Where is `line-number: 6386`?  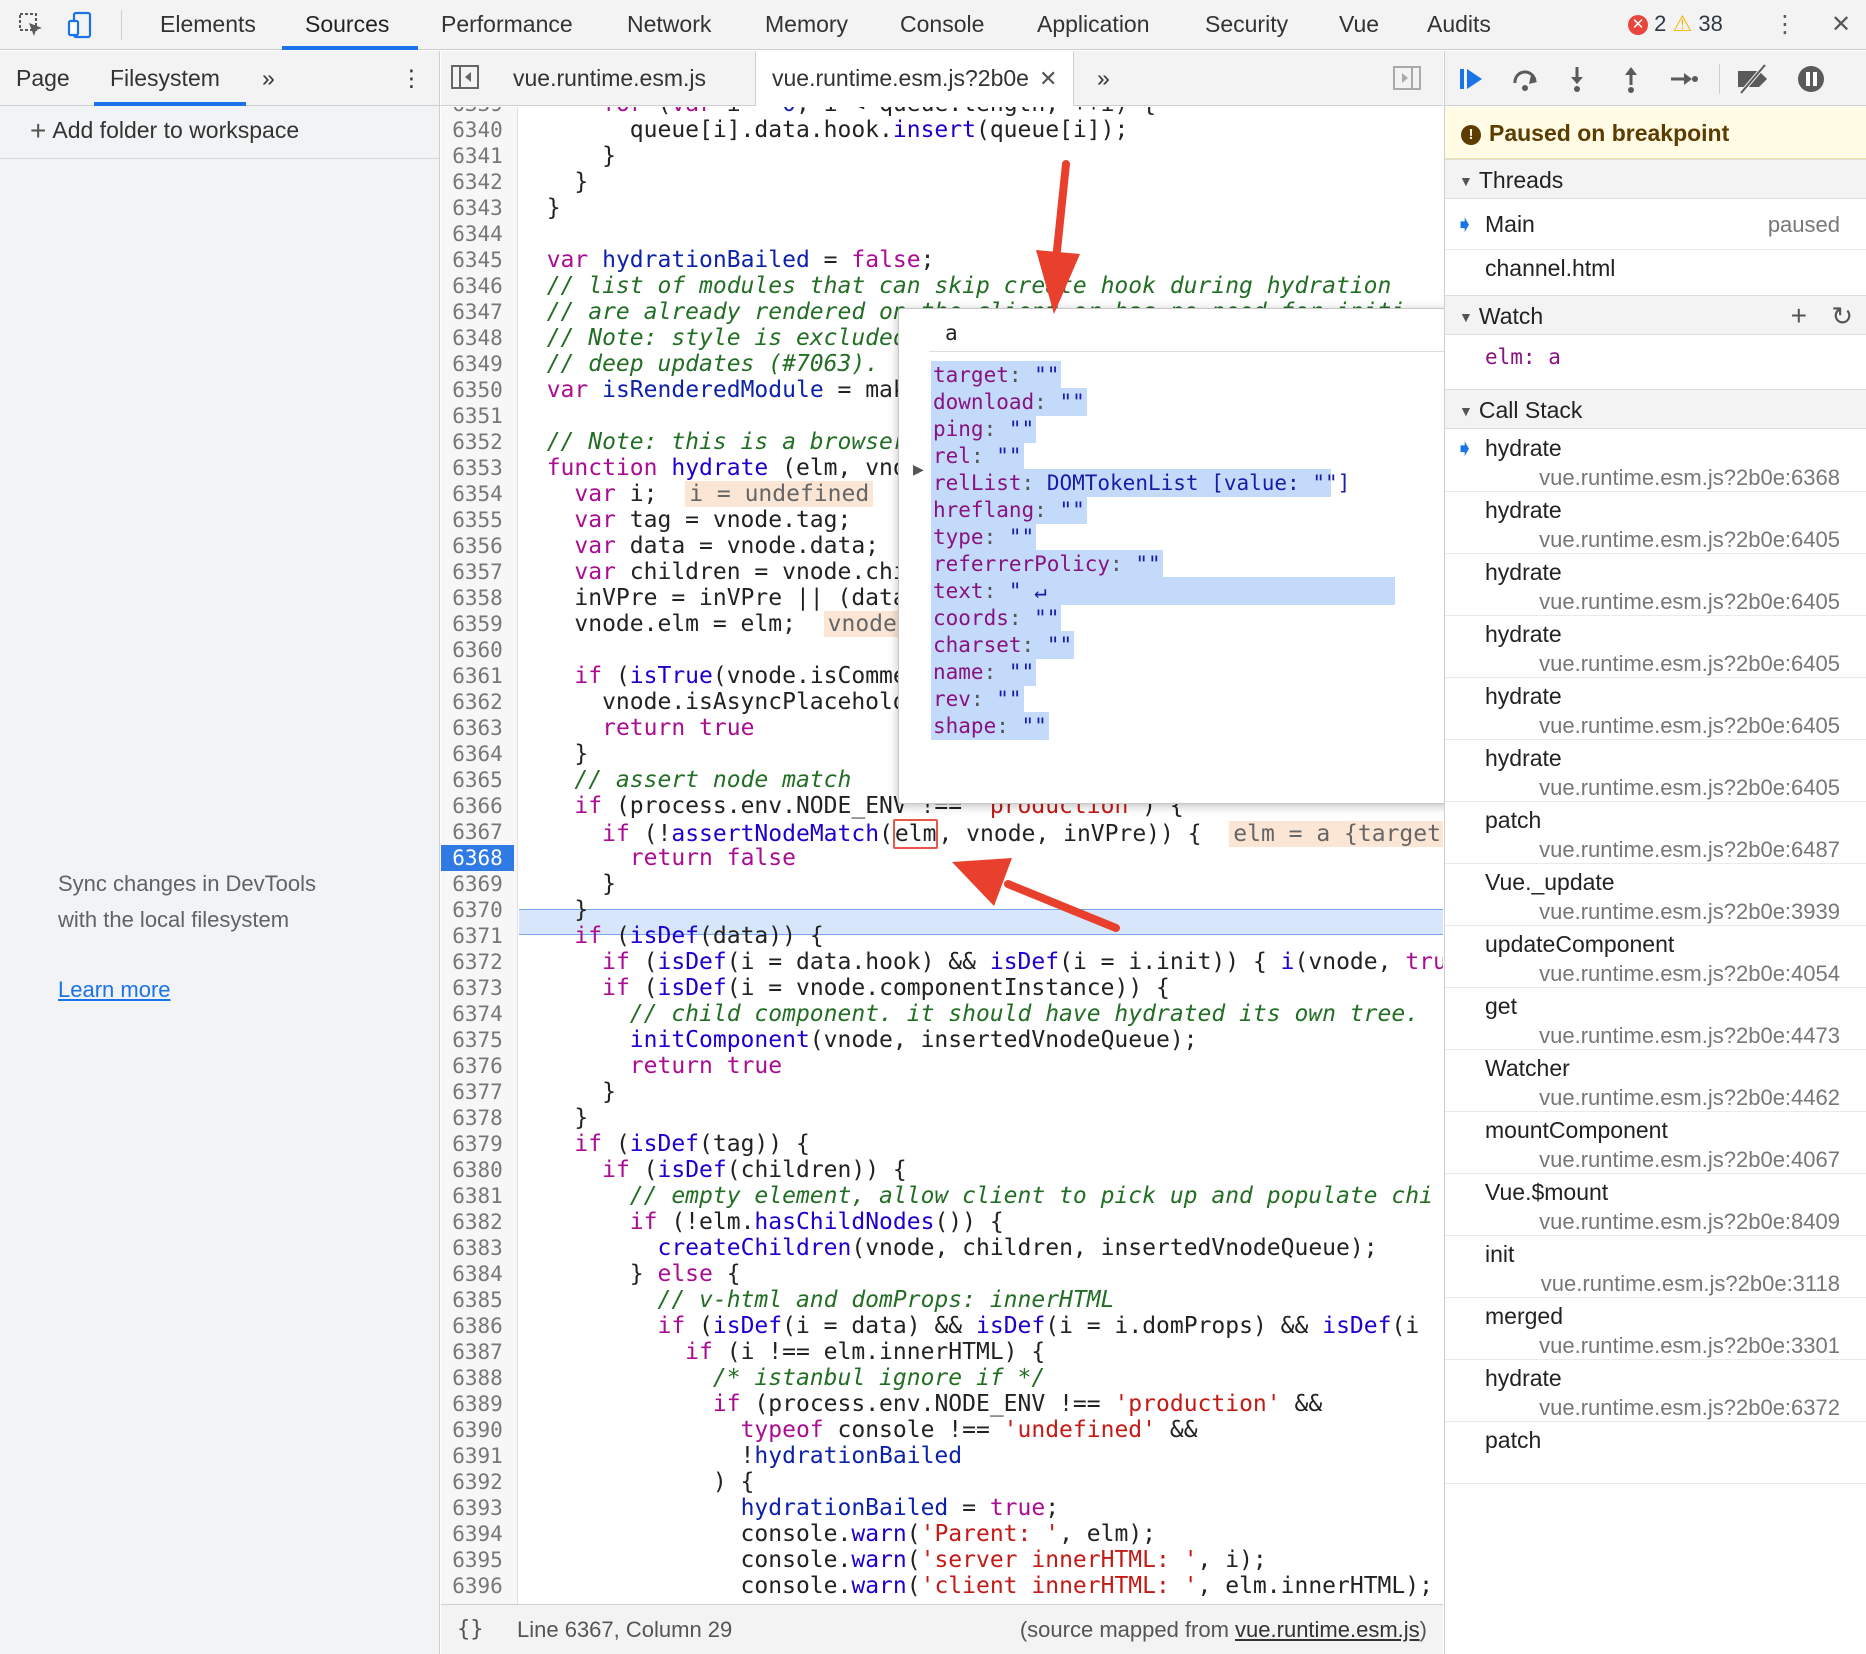
line-number: 6386 is located at coordinates (477, 1326).